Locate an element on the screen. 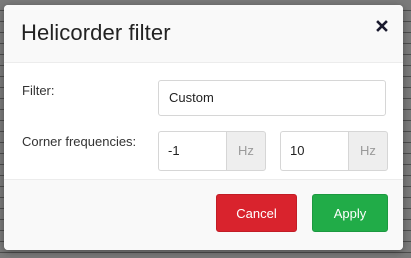 The image size is (411, 258). high-corner-input: 10 is located at coordinates (314, 151).